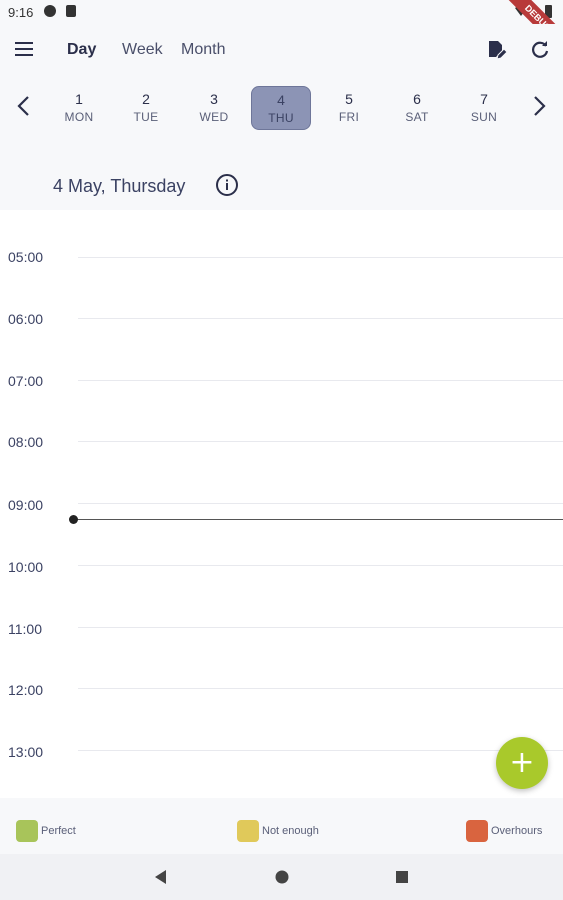  Describe the element at coordinates (73, 519) in the screenshot. I see `current-time-dot` at that location.